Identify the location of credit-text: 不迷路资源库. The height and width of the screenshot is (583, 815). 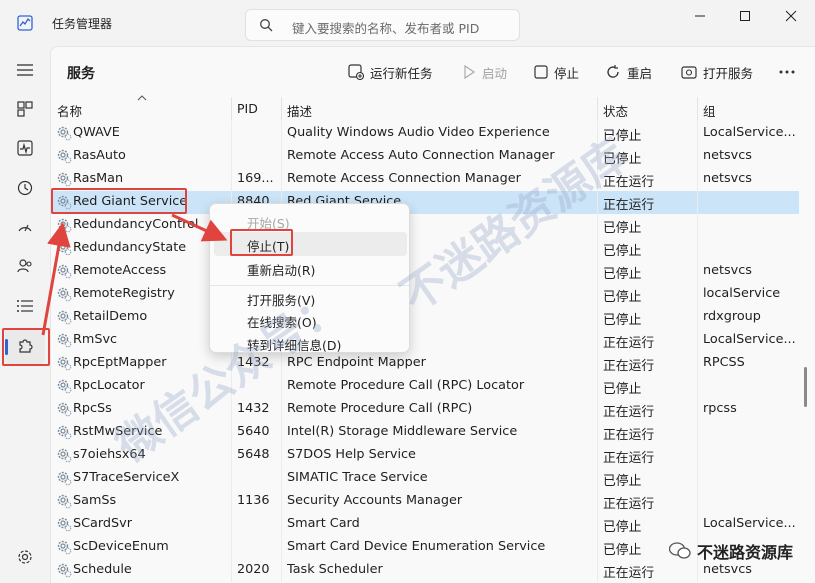
(744, 552).